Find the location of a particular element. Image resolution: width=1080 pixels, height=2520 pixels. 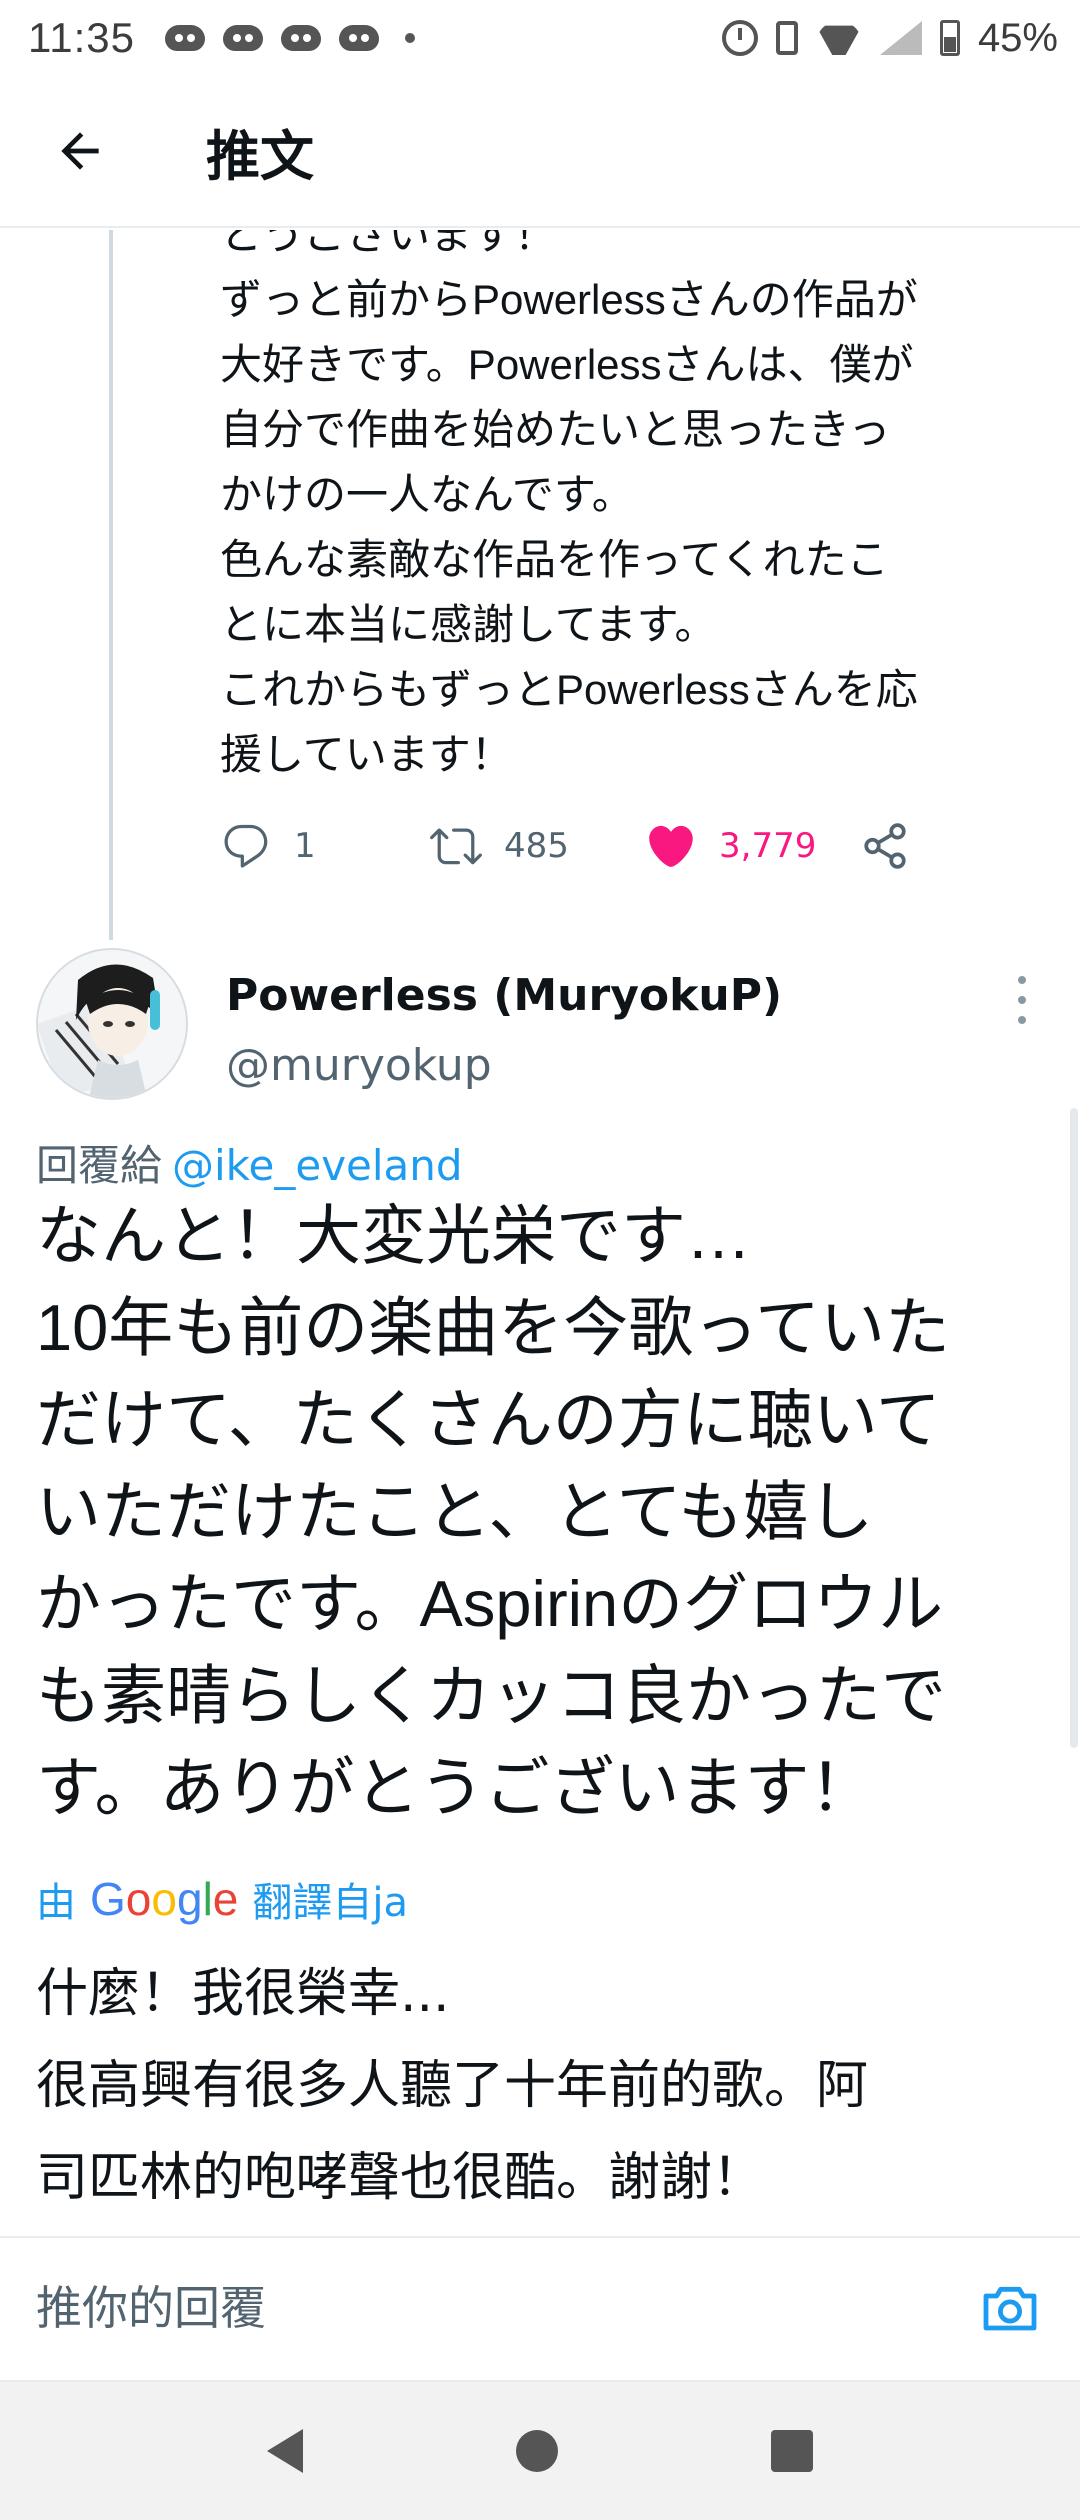

signal-icon is located at coordinates (900, 38).